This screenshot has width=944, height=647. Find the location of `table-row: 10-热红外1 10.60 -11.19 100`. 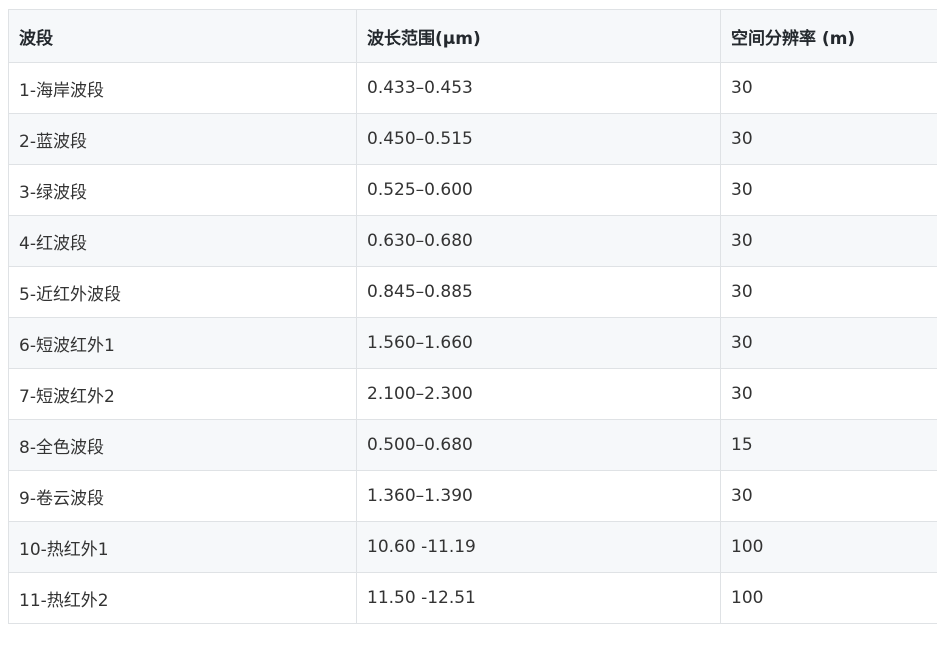

table-row: 10-热红外1 10.60 -11.19 100 is located at coordinates (472, 547).